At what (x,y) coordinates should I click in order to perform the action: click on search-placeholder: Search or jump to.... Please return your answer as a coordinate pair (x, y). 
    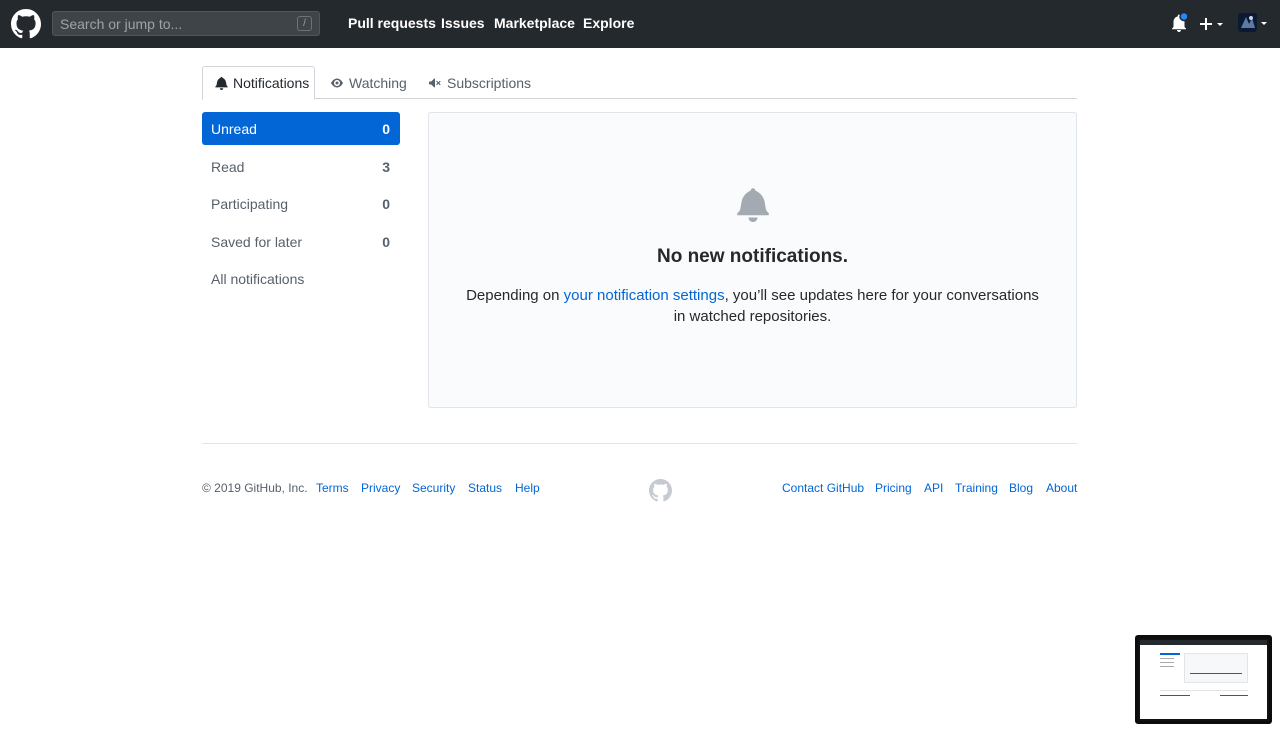
    Looking at the image, I should click on (121, 24).